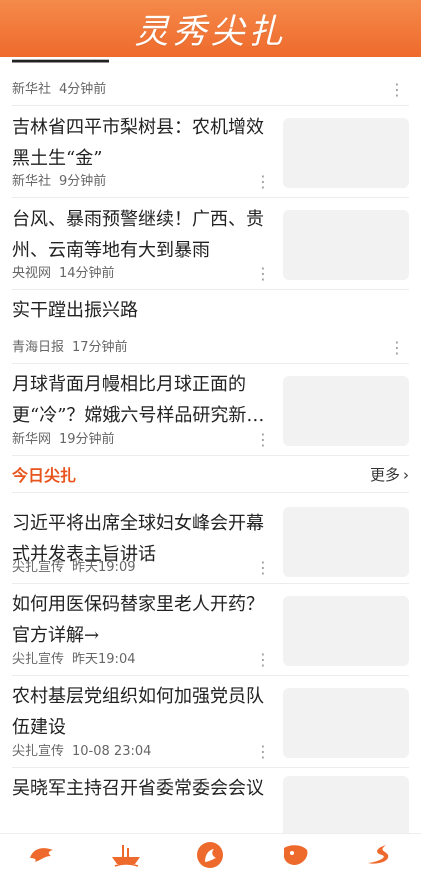 The image size is (421, 876). I want to click on item-time: 昨天19:04, so click(104, 659).